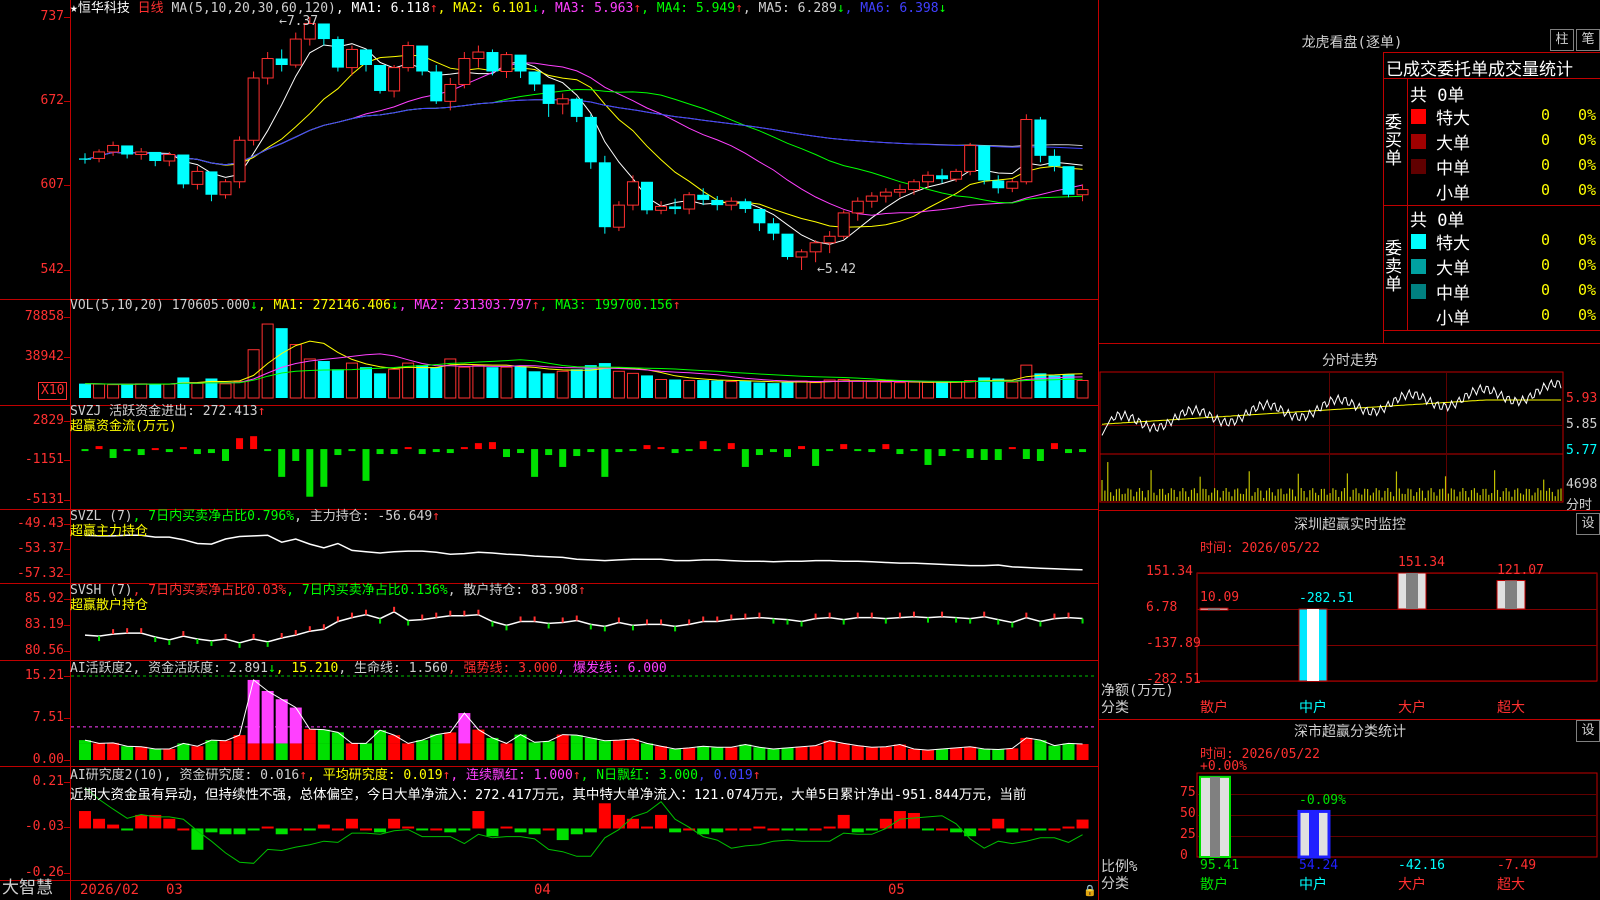  I want to click on tick-view-button: 笔, so click(1588, 40).